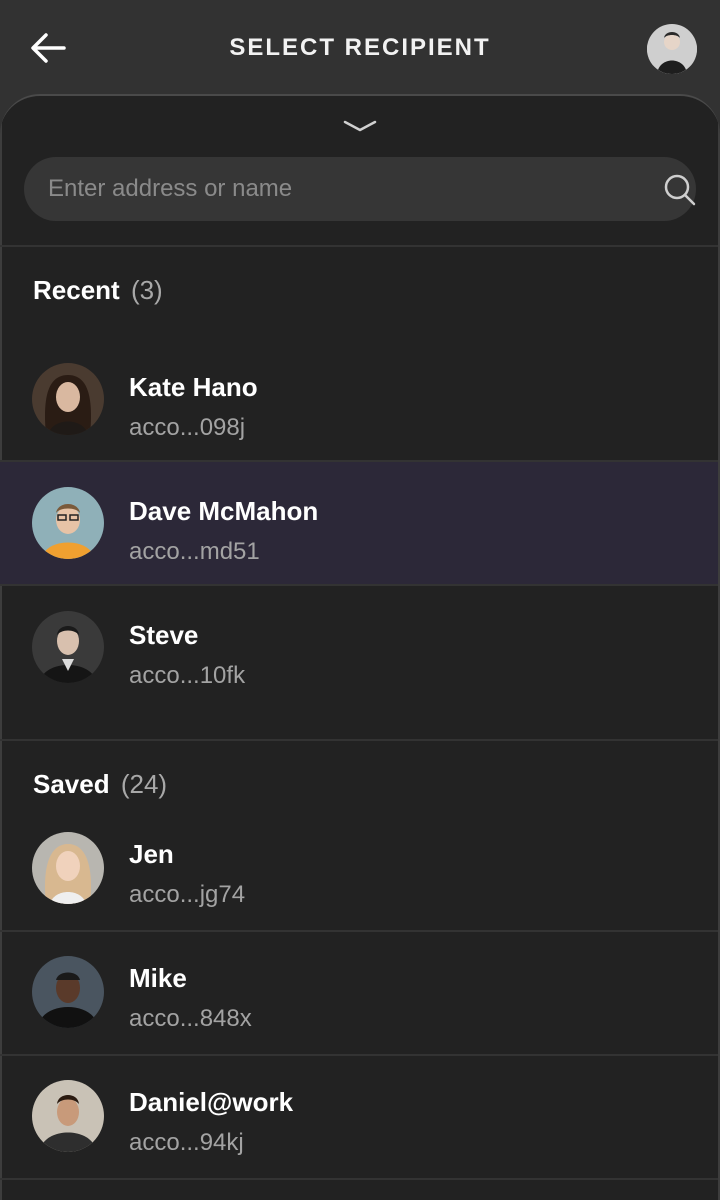 This screenshot has height=1200, width=720. I want to click on recipient-address: acco...10fk, so click(187, 675).